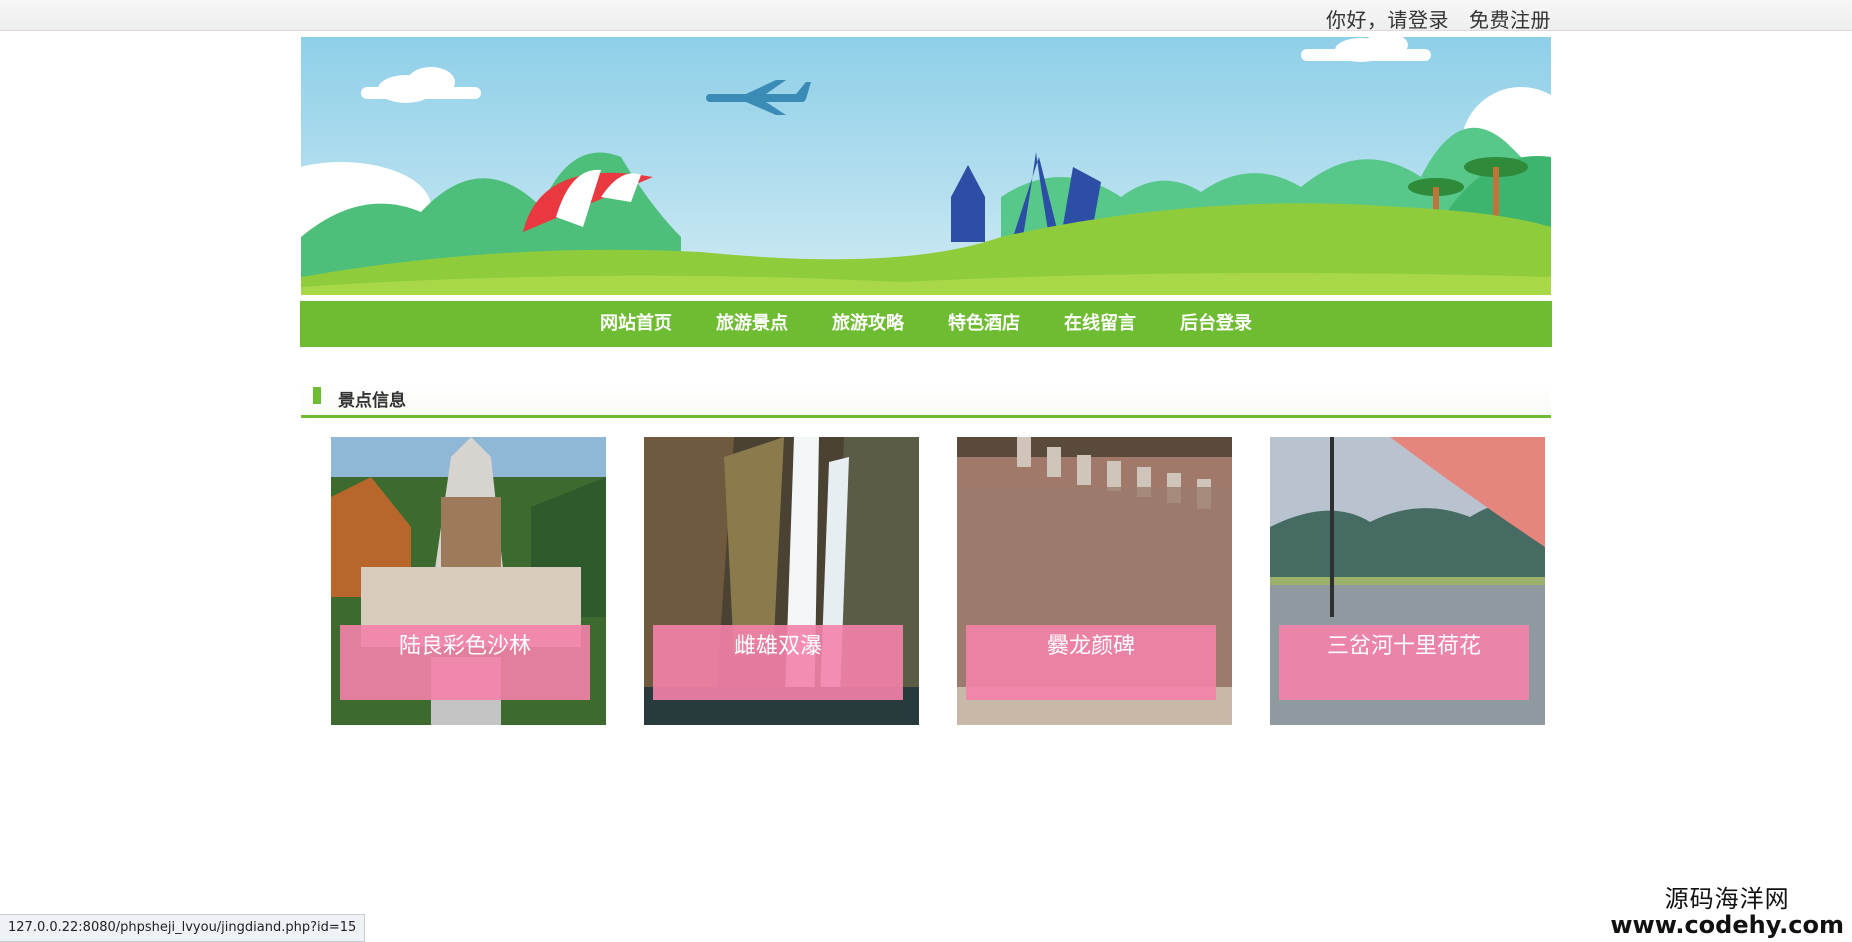 This screenshot has width=1852, height=942. I want to click on watermark-url: www.codehy.com, so click(1727, 925).